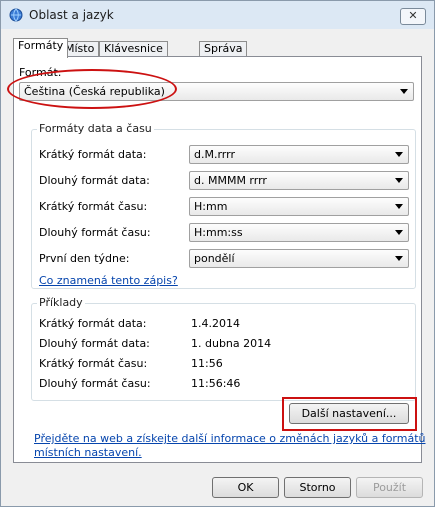  Describe the element at coordinates (231, 343) in the screenshot. I see `example-long-date-value: 1. dubna 2014` at that location.